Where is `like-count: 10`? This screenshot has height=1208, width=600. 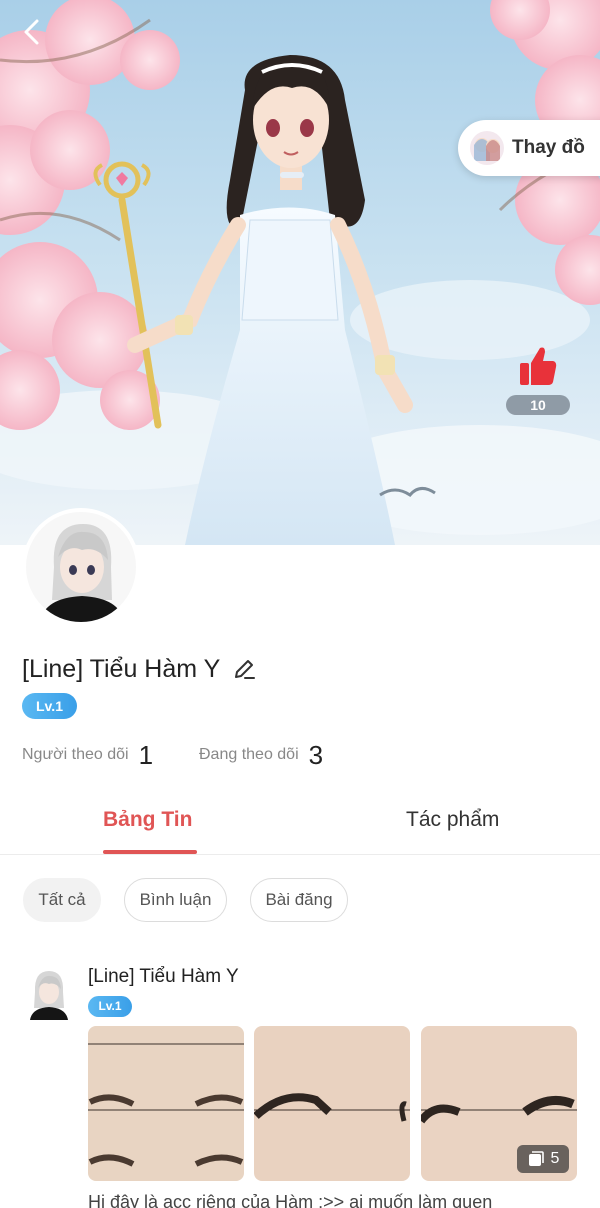 like-count: 10 is located at coordinates (538, 405).